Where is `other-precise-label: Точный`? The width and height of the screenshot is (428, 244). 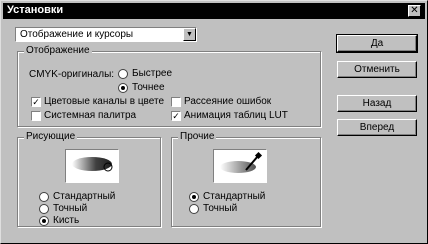 other-precise-label: Точный is located at coordinates (220, 208).